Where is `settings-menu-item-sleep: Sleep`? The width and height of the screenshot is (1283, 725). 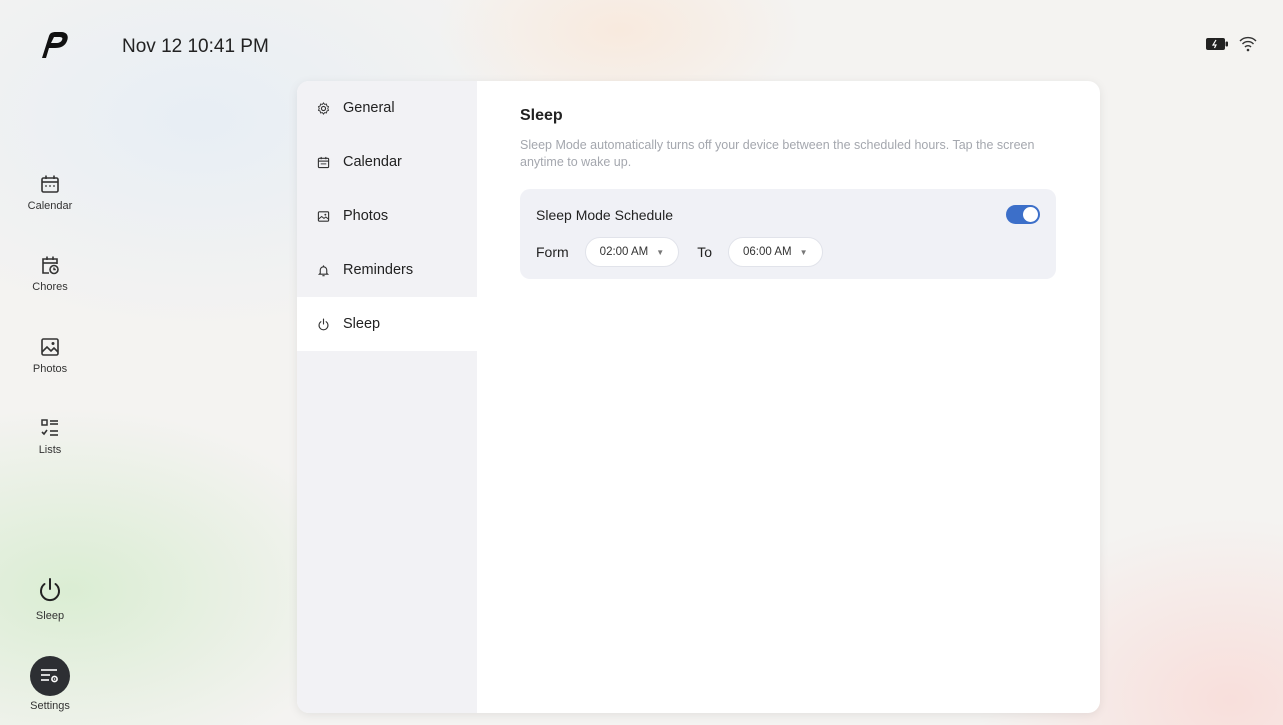
settings-menu-item-sleep: Sleep is located at coordinates (387, 324).